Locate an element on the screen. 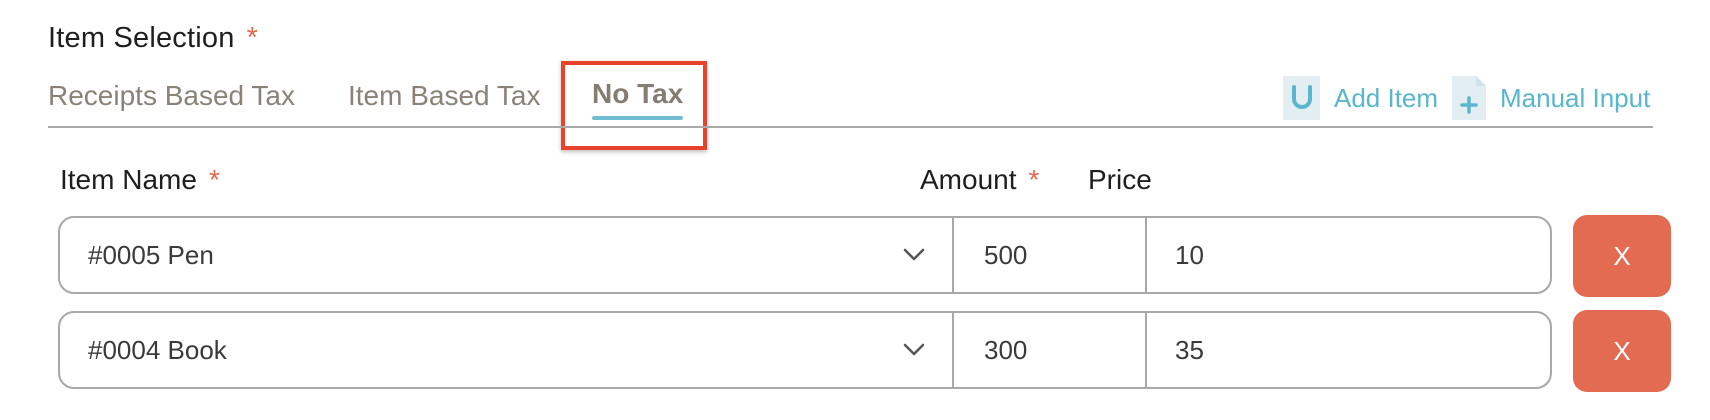 The image size is (1710, 420). add-item-icon is located at coordinates (1301, 98).